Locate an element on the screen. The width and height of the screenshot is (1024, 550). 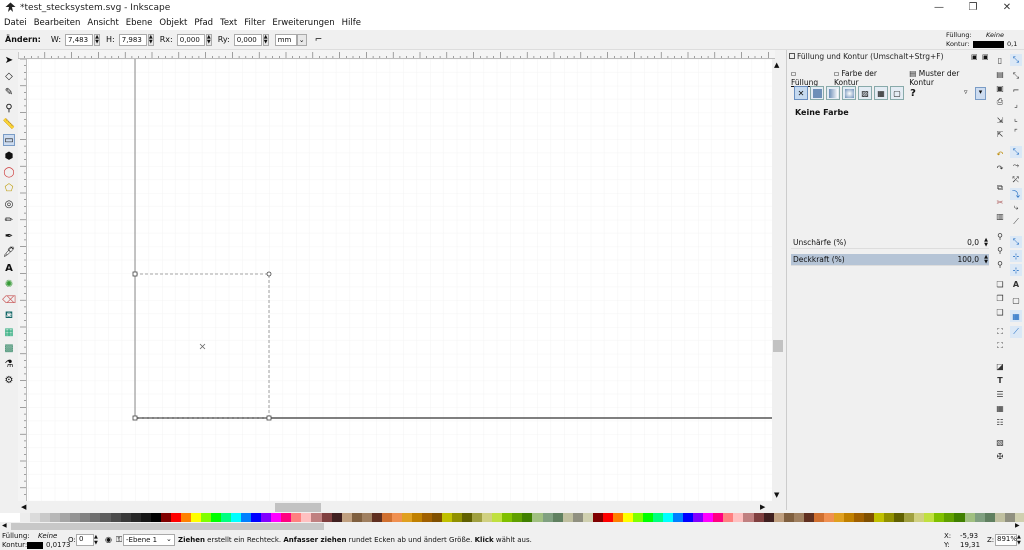
dialog-float-icon: ▣ is located at coordinates (974, 57).